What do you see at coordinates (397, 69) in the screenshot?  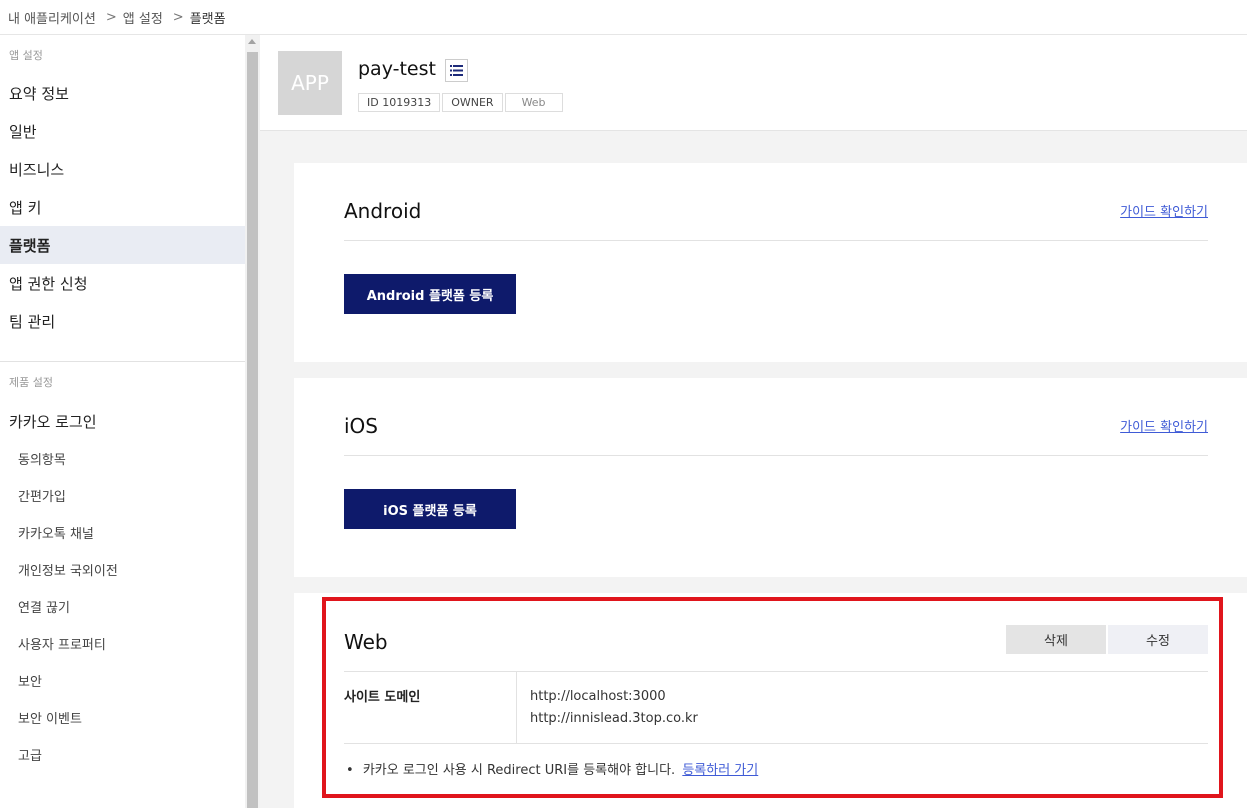 I see `app-name: pay-test` at bounding box center [397, 69].